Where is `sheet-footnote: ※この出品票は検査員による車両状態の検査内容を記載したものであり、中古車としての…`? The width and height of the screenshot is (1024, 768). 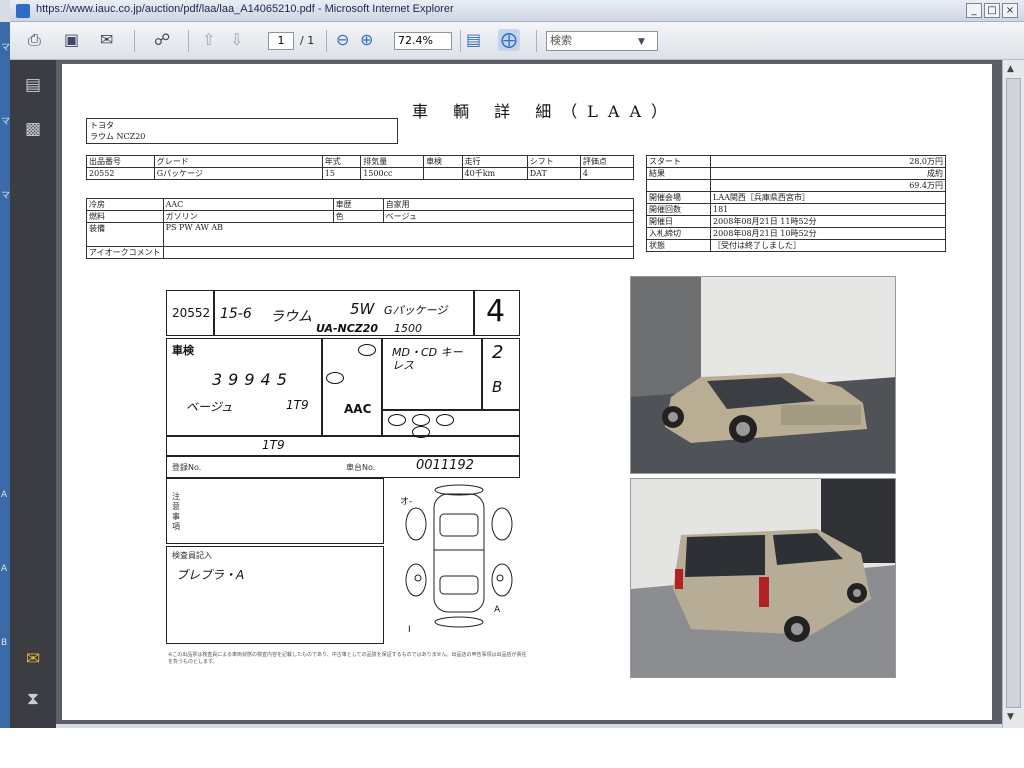
sheet-footnote: ※この出品票は検査員による車両状態の検査内容を記載したものであり、中古車としての… is located at coordinates (347, 658).